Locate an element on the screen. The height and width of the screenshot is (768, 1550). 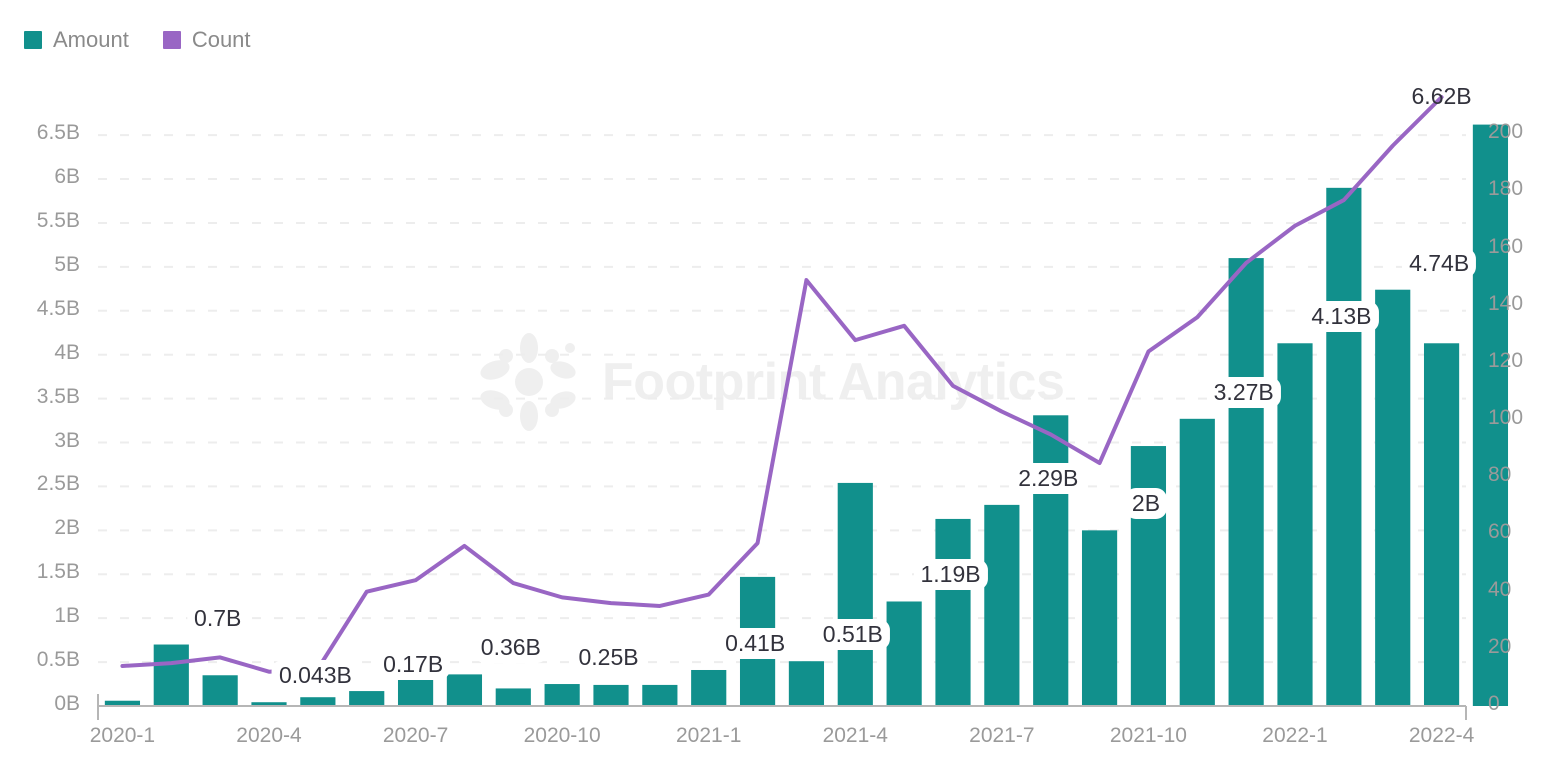
y-axis-tick-label: 6B is located at coordinates (67, 177).